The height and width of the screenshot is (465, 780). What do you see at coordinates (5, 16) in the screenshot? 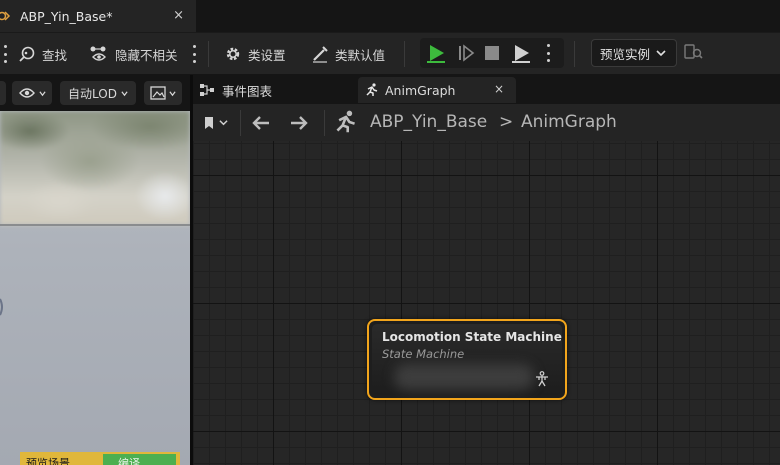
I see `anim-blueprint-icon` at bounding box center [5, 16].